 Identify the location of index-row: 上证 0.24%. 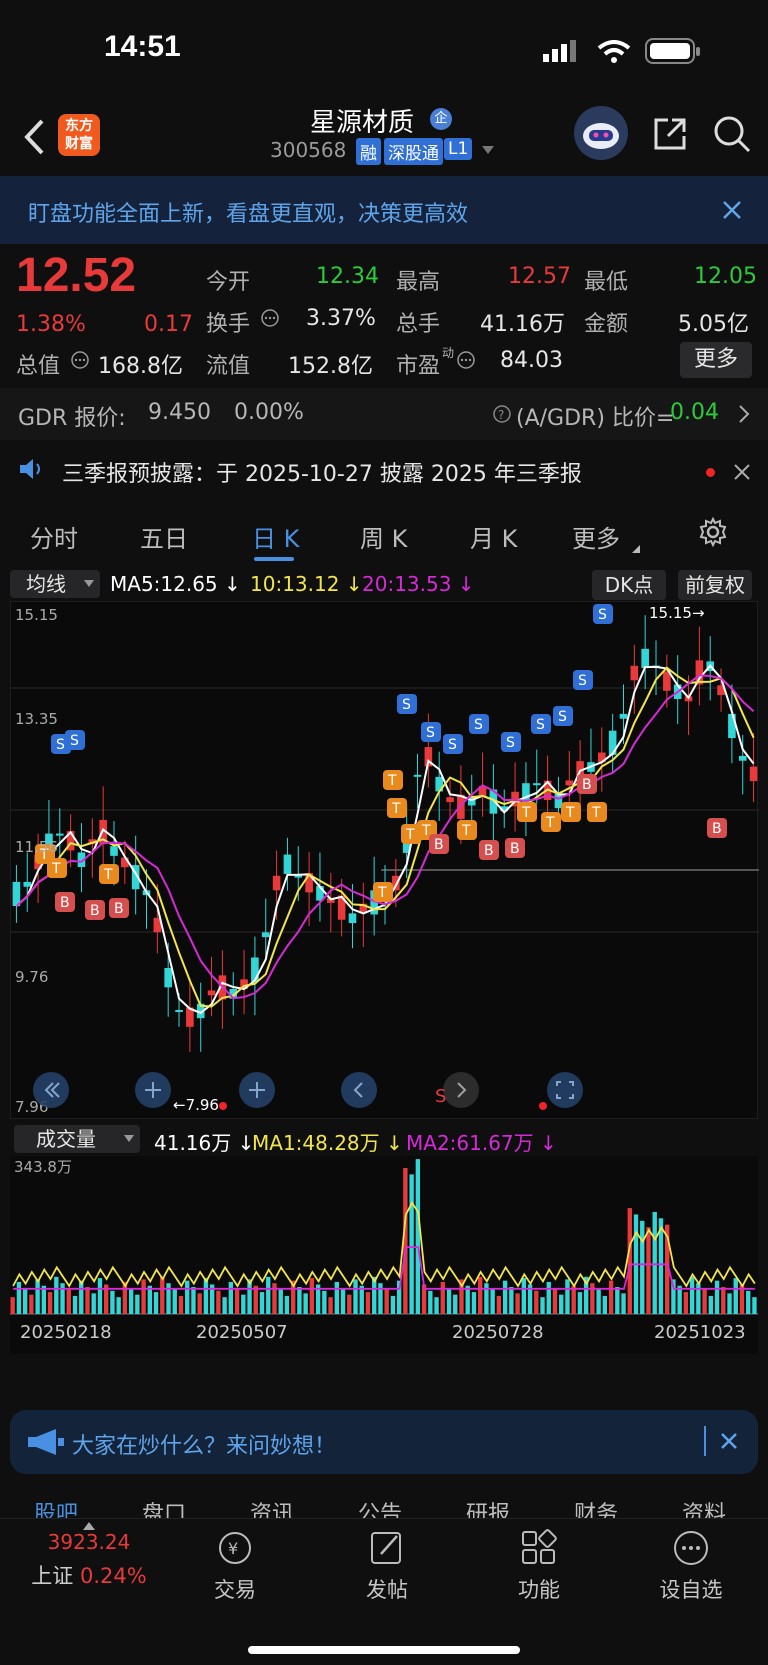
(89, 1576).